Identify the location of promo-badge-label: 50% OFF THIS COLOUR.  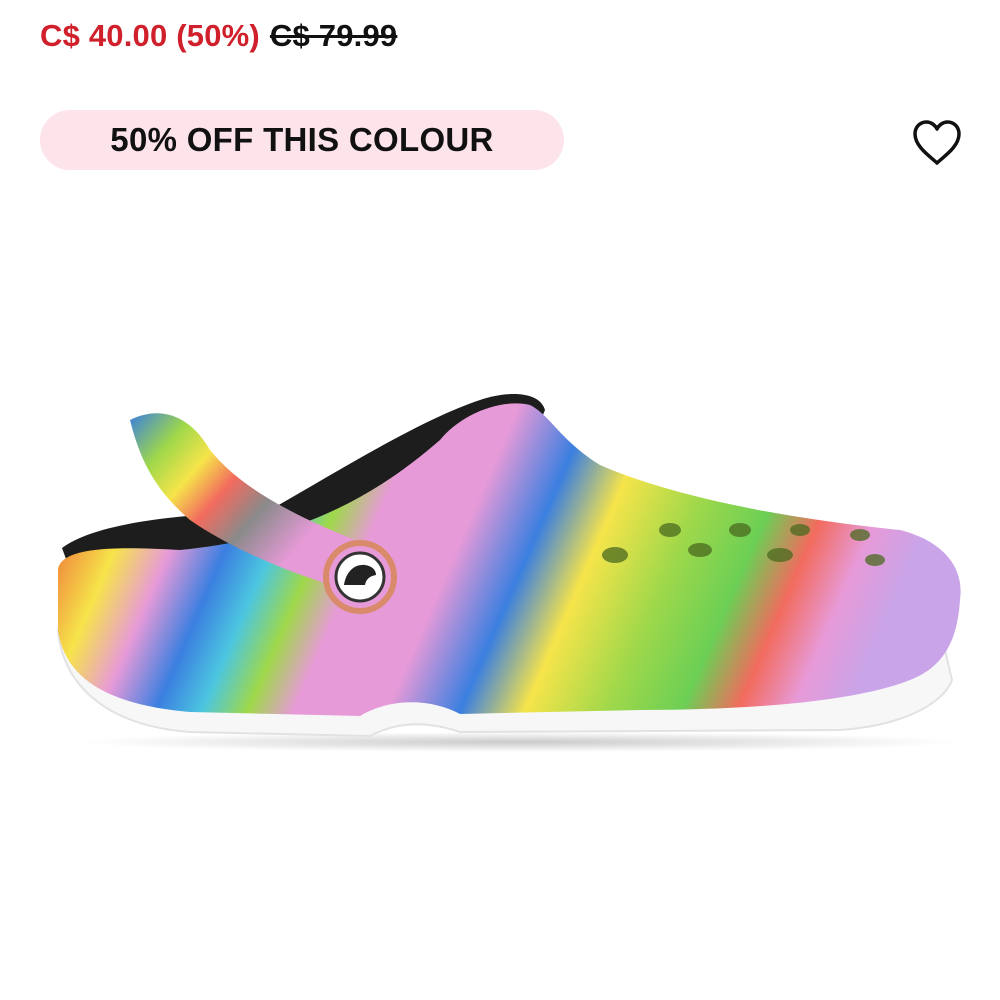
(302, 139).